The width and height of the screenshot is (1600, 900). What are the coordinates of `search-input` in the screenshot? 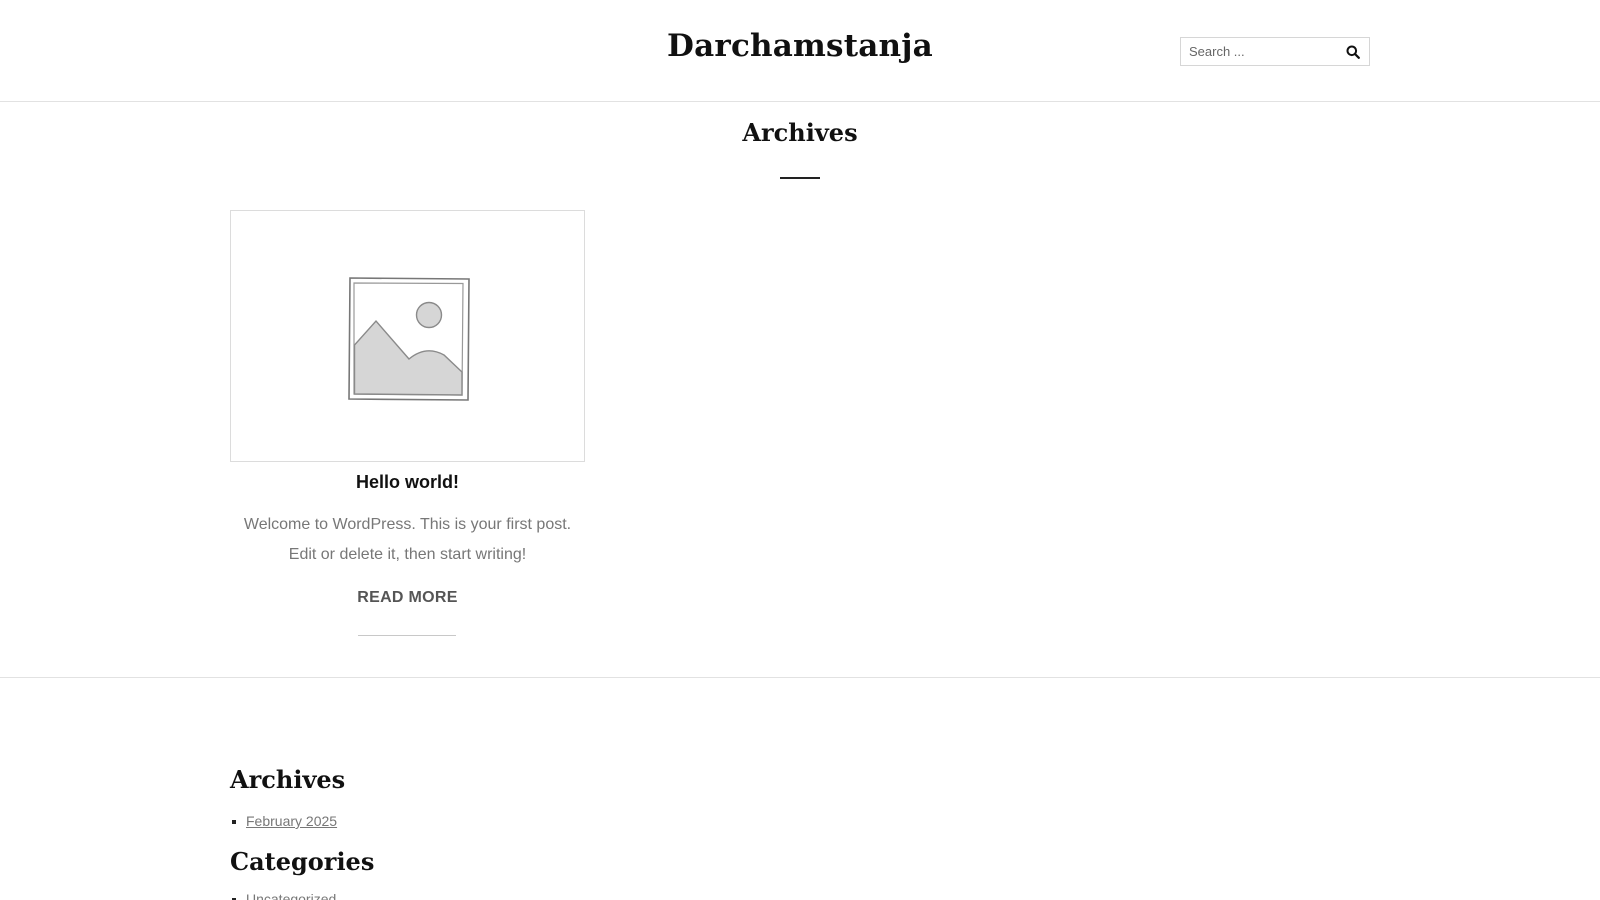 It's located at (1260, 51).